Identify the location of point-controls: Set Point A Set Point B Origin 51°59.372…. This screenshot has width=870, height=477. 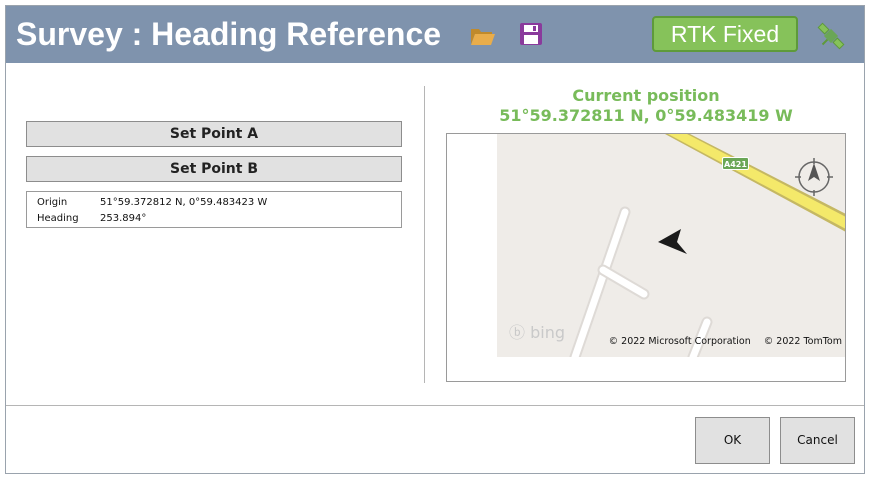
(214, 174).